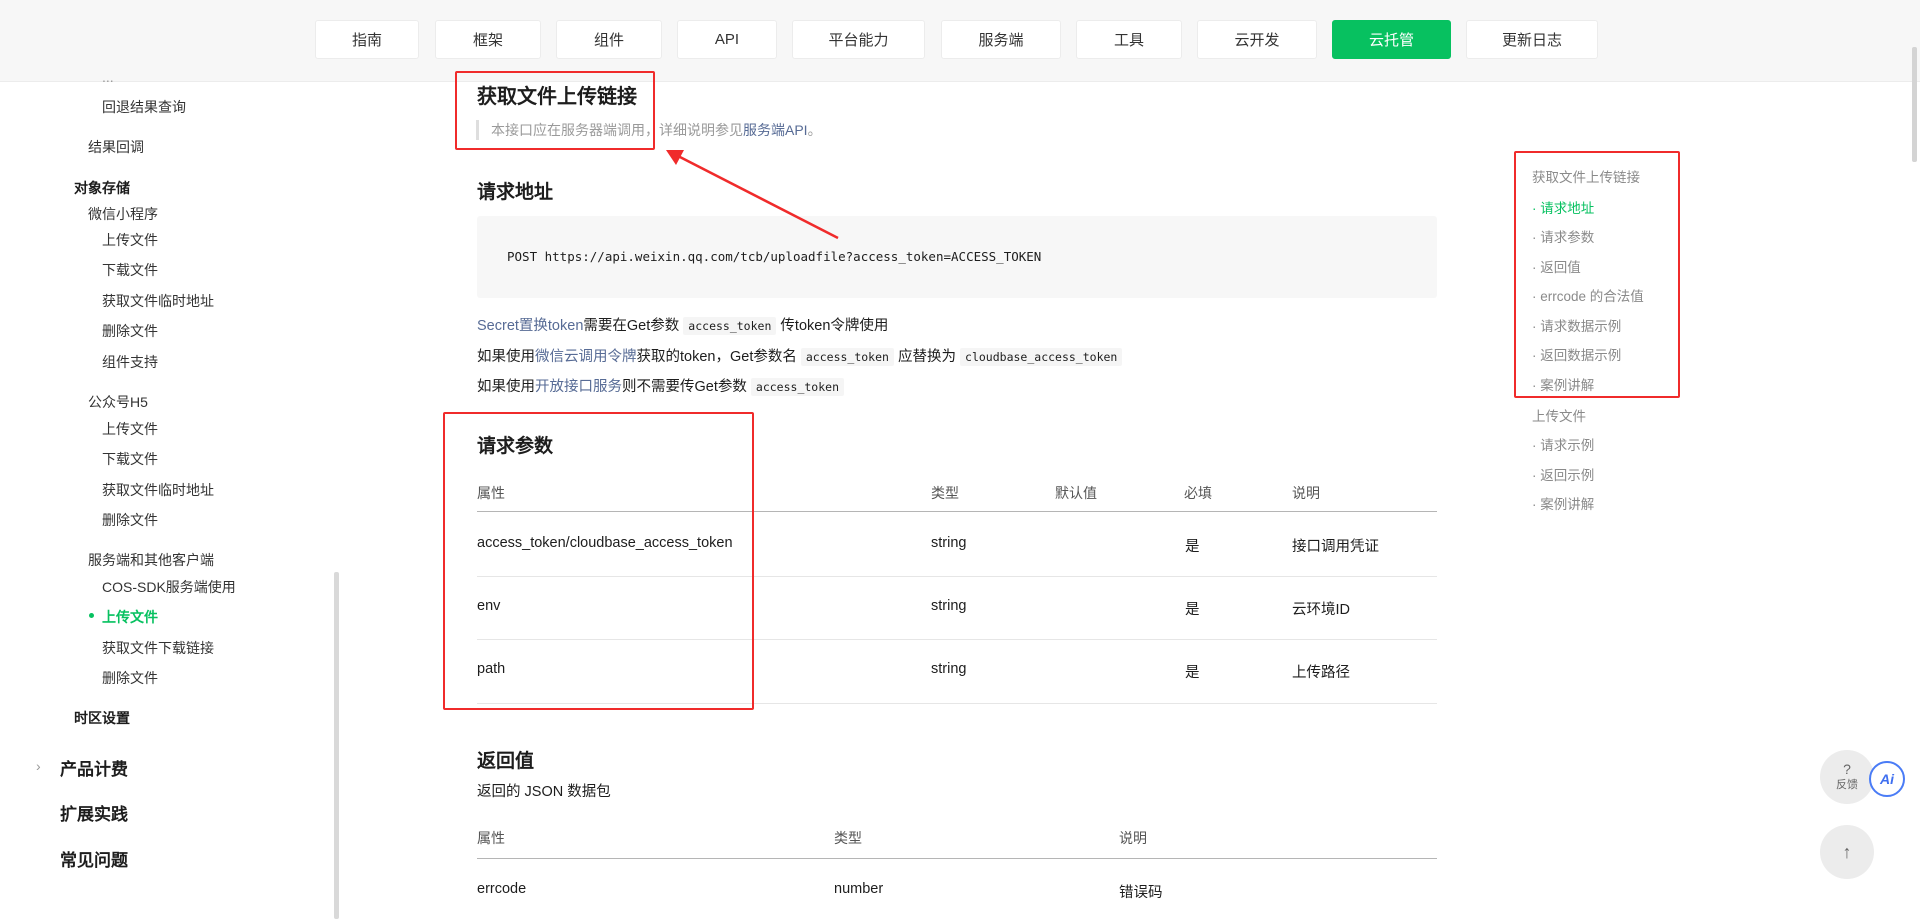 The width and height of the screenshot is (1920, 919). I want to click on return-header-desc: 说明, so click(1133, 838).